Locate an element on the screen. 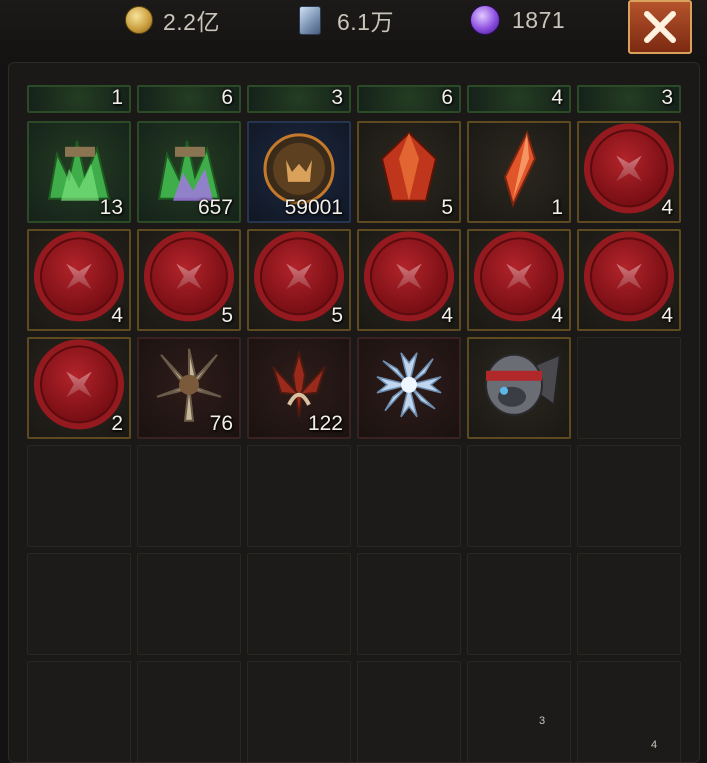  gold-value: 2.2亿 is located at coordinates (191, 22).